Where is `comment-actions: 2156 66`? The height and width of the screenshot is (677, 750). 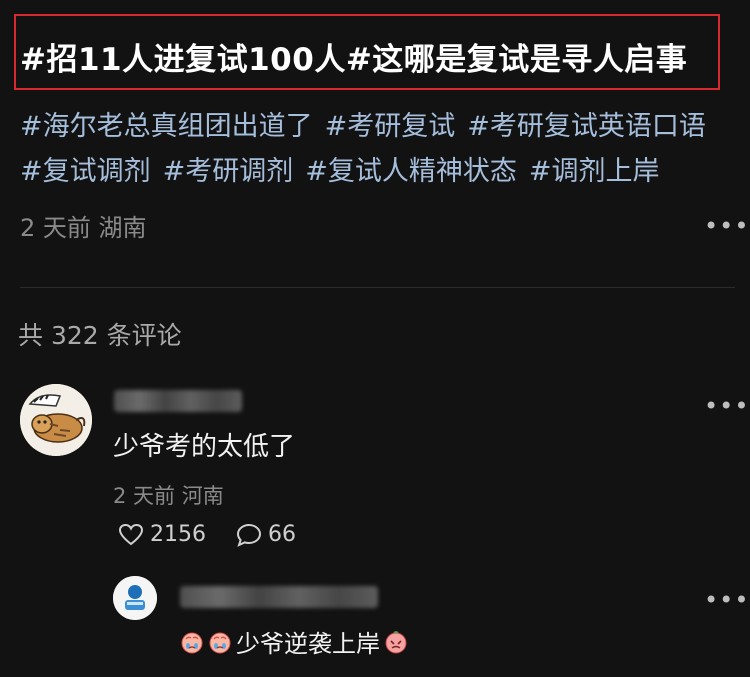
comment-actions: 2156 66 is located at coordinates (222, 534).